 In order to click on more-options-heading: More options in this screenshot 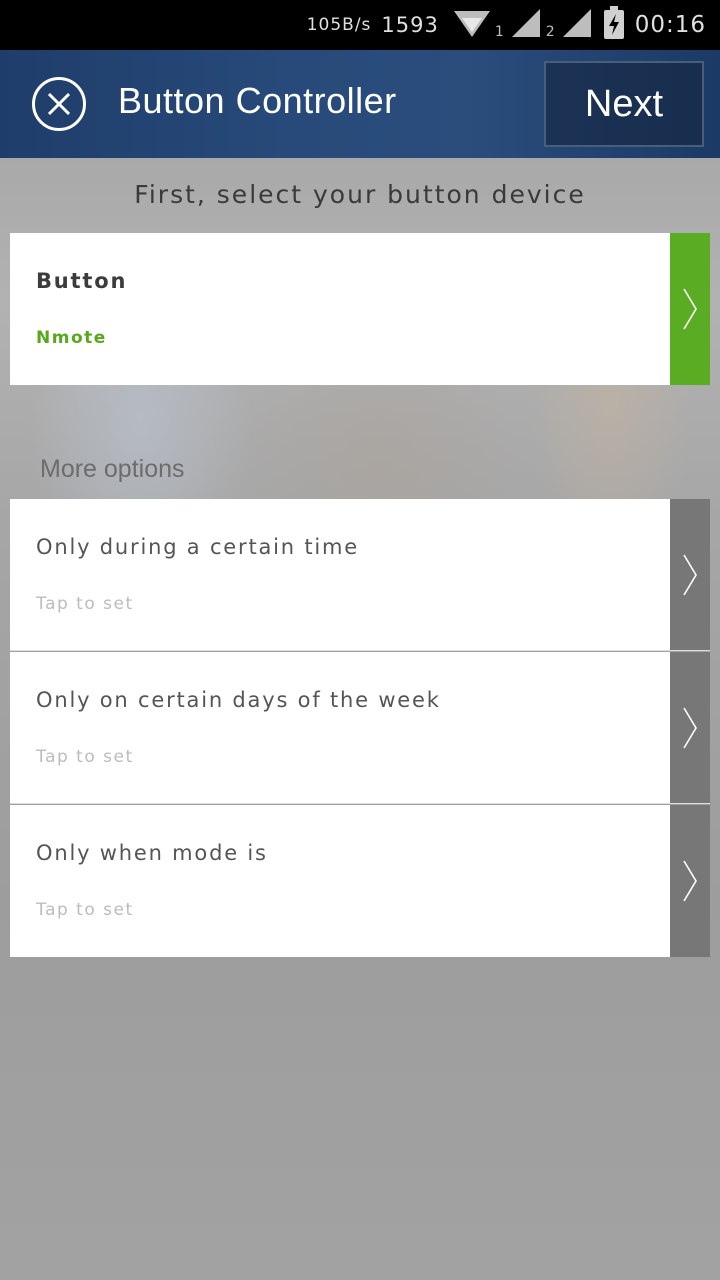, I will do `click(112, 469)`.